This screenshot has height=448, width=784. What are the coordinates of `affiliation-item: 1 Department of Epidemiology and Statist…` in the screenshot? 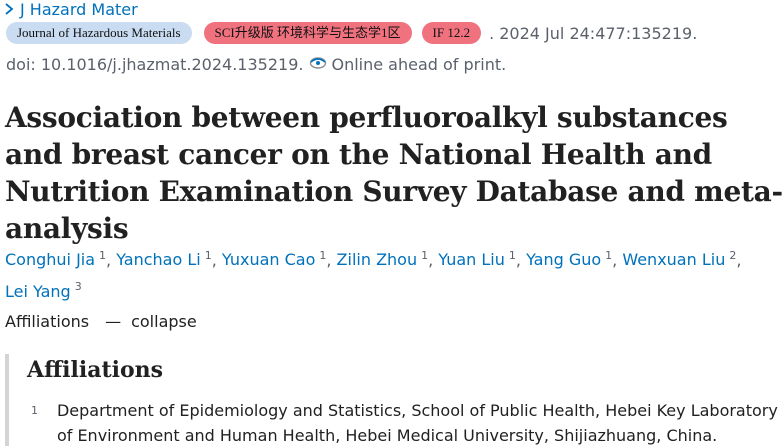 It's located at (407, 423).